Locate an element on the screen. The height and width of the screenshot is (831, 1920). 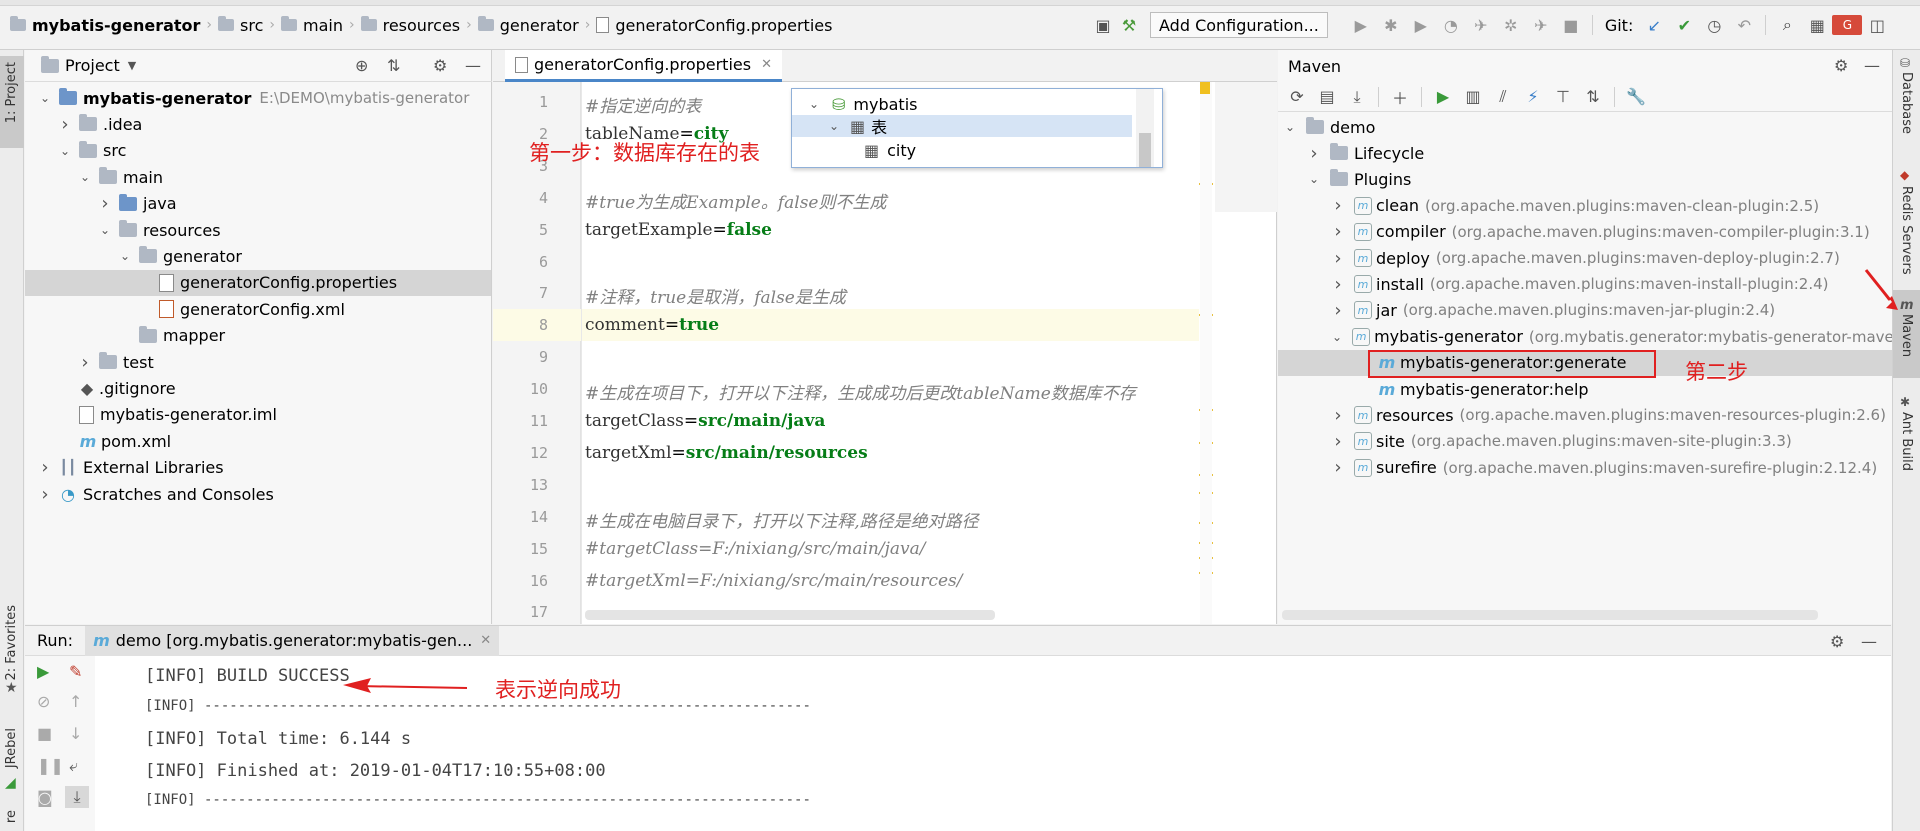
ant-build-tool-tab: Ant Build is located at coordinates (1906, 441).